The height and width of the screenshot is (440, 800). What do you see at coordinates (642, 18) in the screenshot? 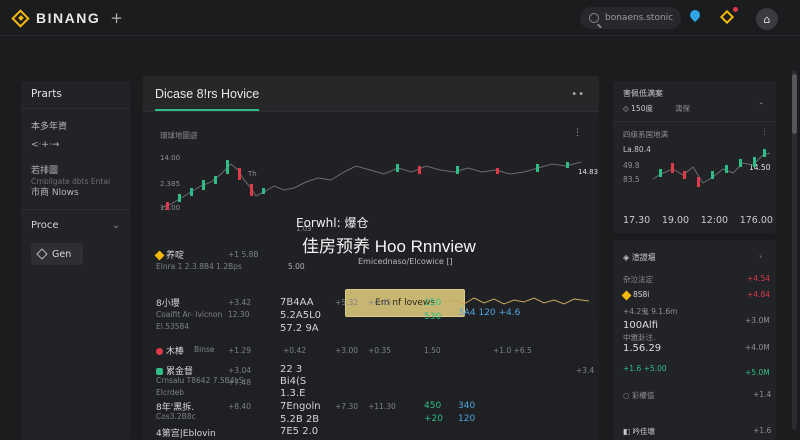
I see `search-input` at bounding box center [642, 18].